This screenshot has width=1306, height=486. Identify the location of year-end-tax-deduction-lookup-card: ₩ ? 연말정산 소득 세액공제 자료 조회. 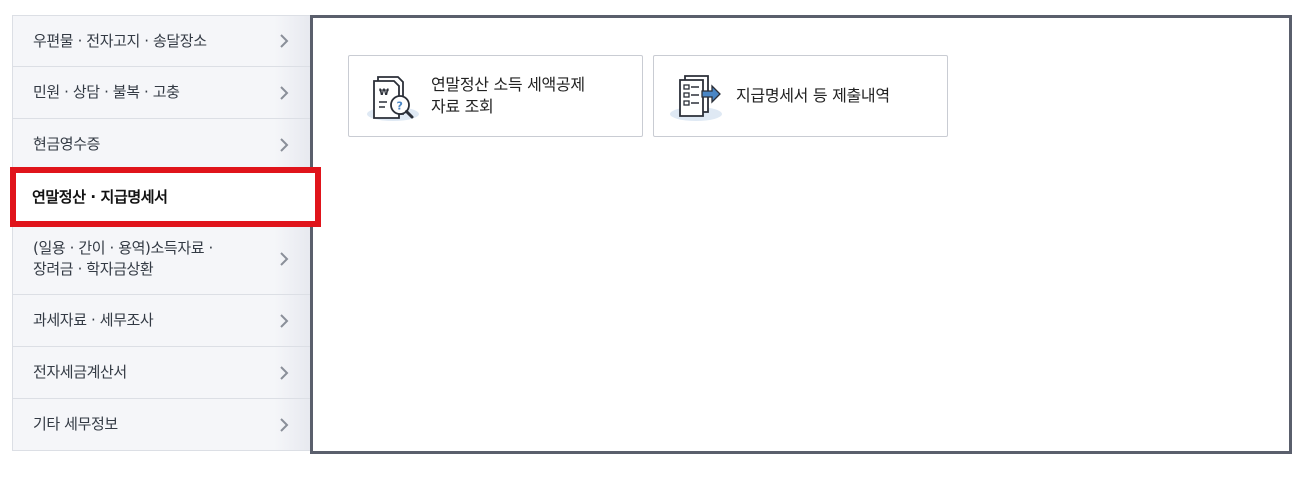
(495, 96).